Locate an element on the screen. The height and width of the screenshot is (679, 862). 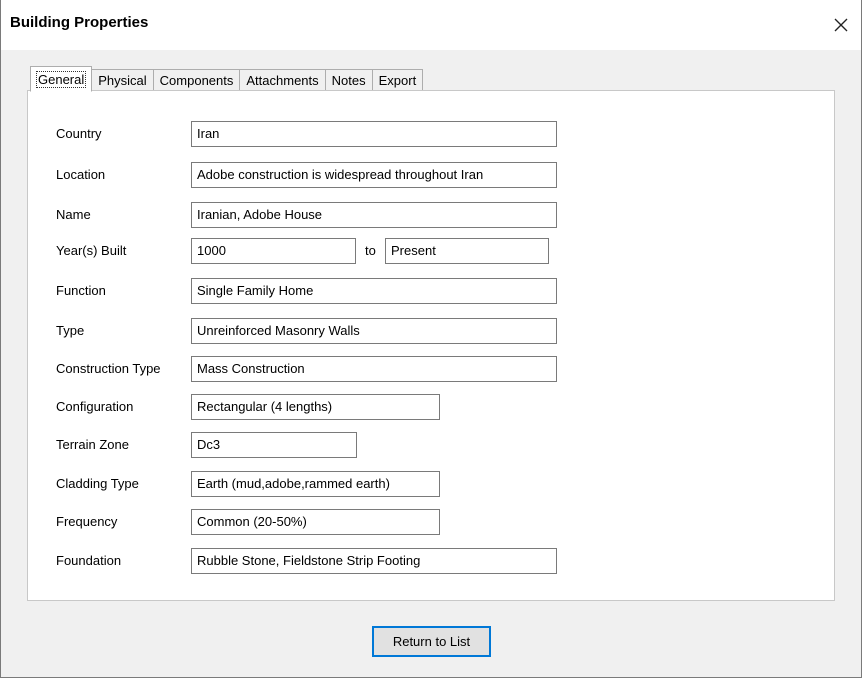
tab-attachments: Attachments is located at coordinates (282, 80).